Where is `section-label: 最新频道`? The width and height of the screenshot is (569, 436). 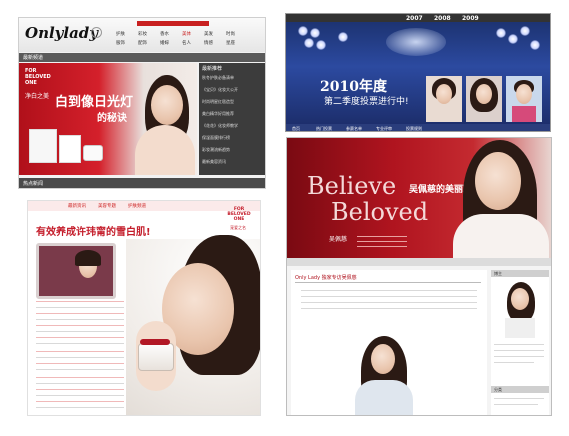 section-label: 最新频道 is located at coordinates (33, 57).